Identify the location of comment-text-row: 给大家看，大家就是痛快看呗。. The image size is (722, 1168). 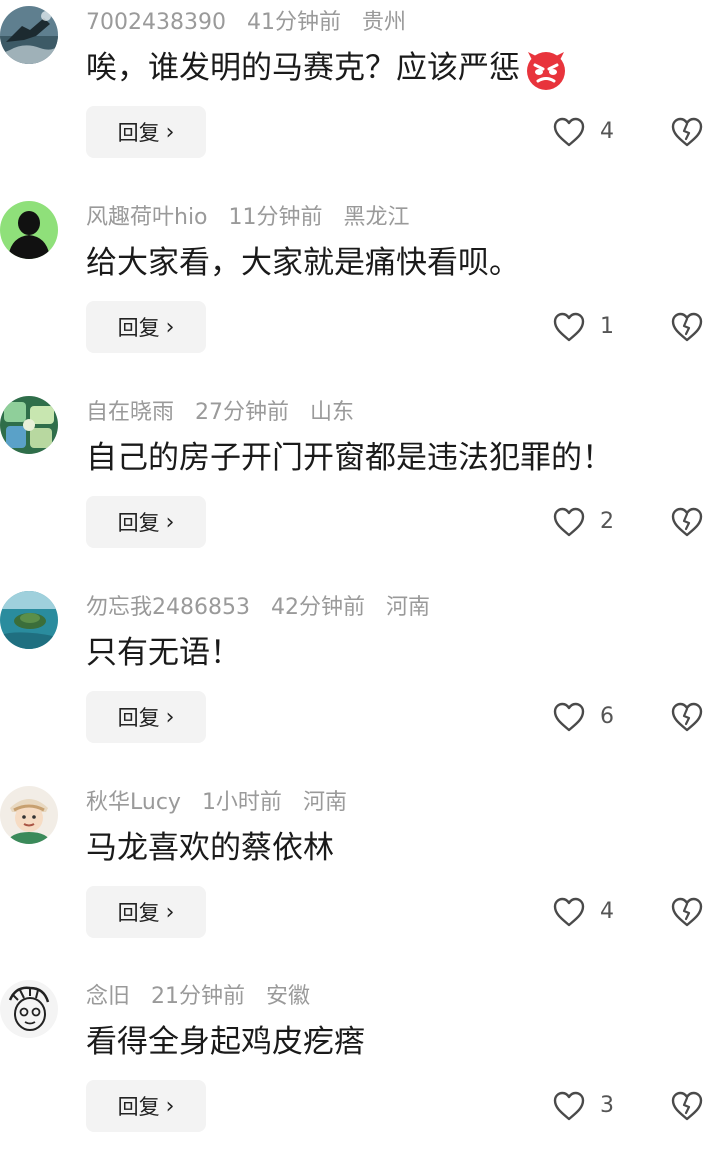
(303, 263).